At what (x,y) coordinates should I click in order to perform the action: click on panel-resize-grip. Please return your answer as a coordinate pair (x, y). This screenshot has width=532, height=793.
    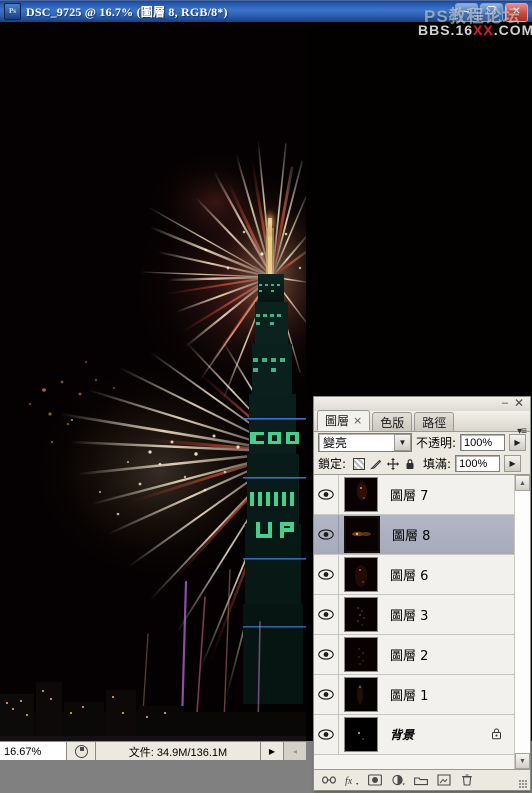
    Looking at the image, I should click on (523, 784).